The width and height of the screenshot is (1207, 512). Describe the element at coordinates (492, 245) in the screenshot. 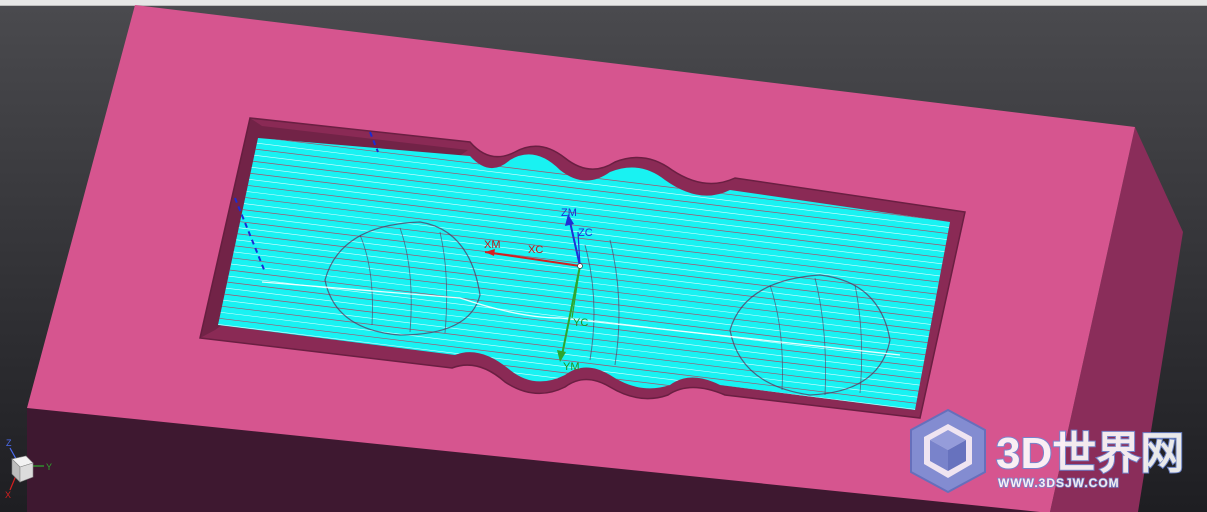

I see `xm-label: XM` at that location.